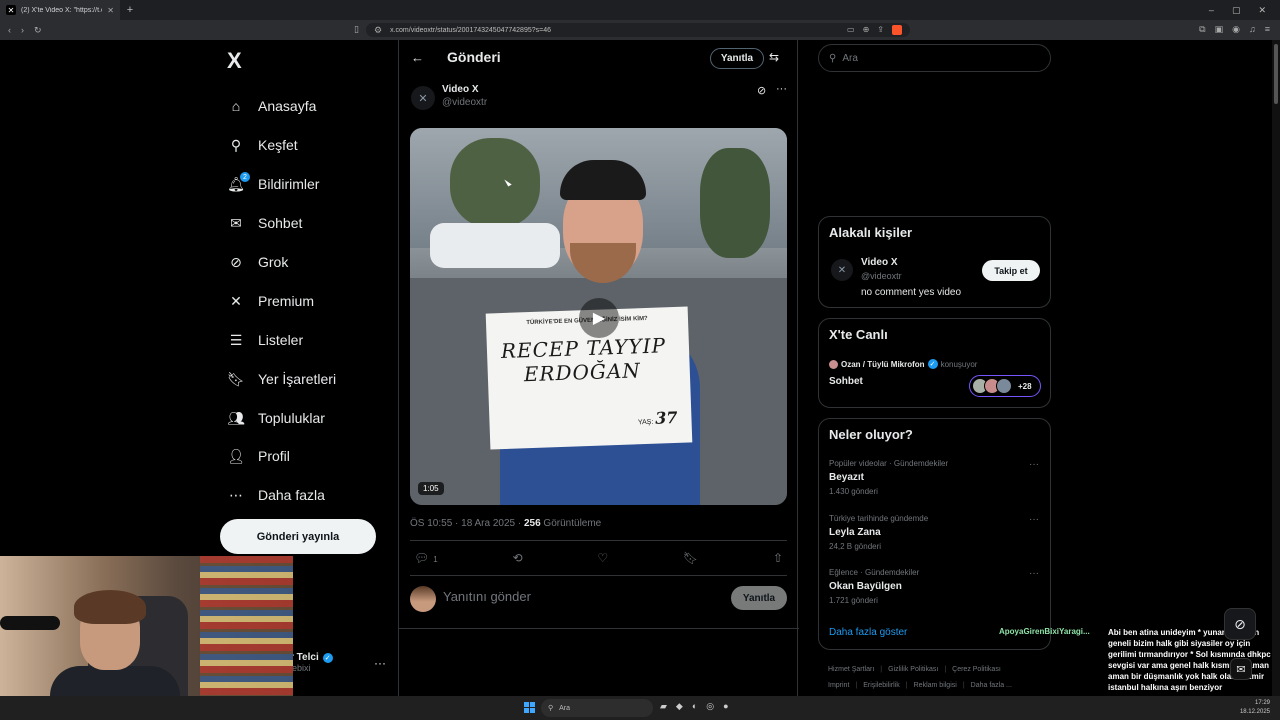 The width and height of the screenshot is (1280, 720). I want to click on related-handle: @videoxtr, so click(881, 276).